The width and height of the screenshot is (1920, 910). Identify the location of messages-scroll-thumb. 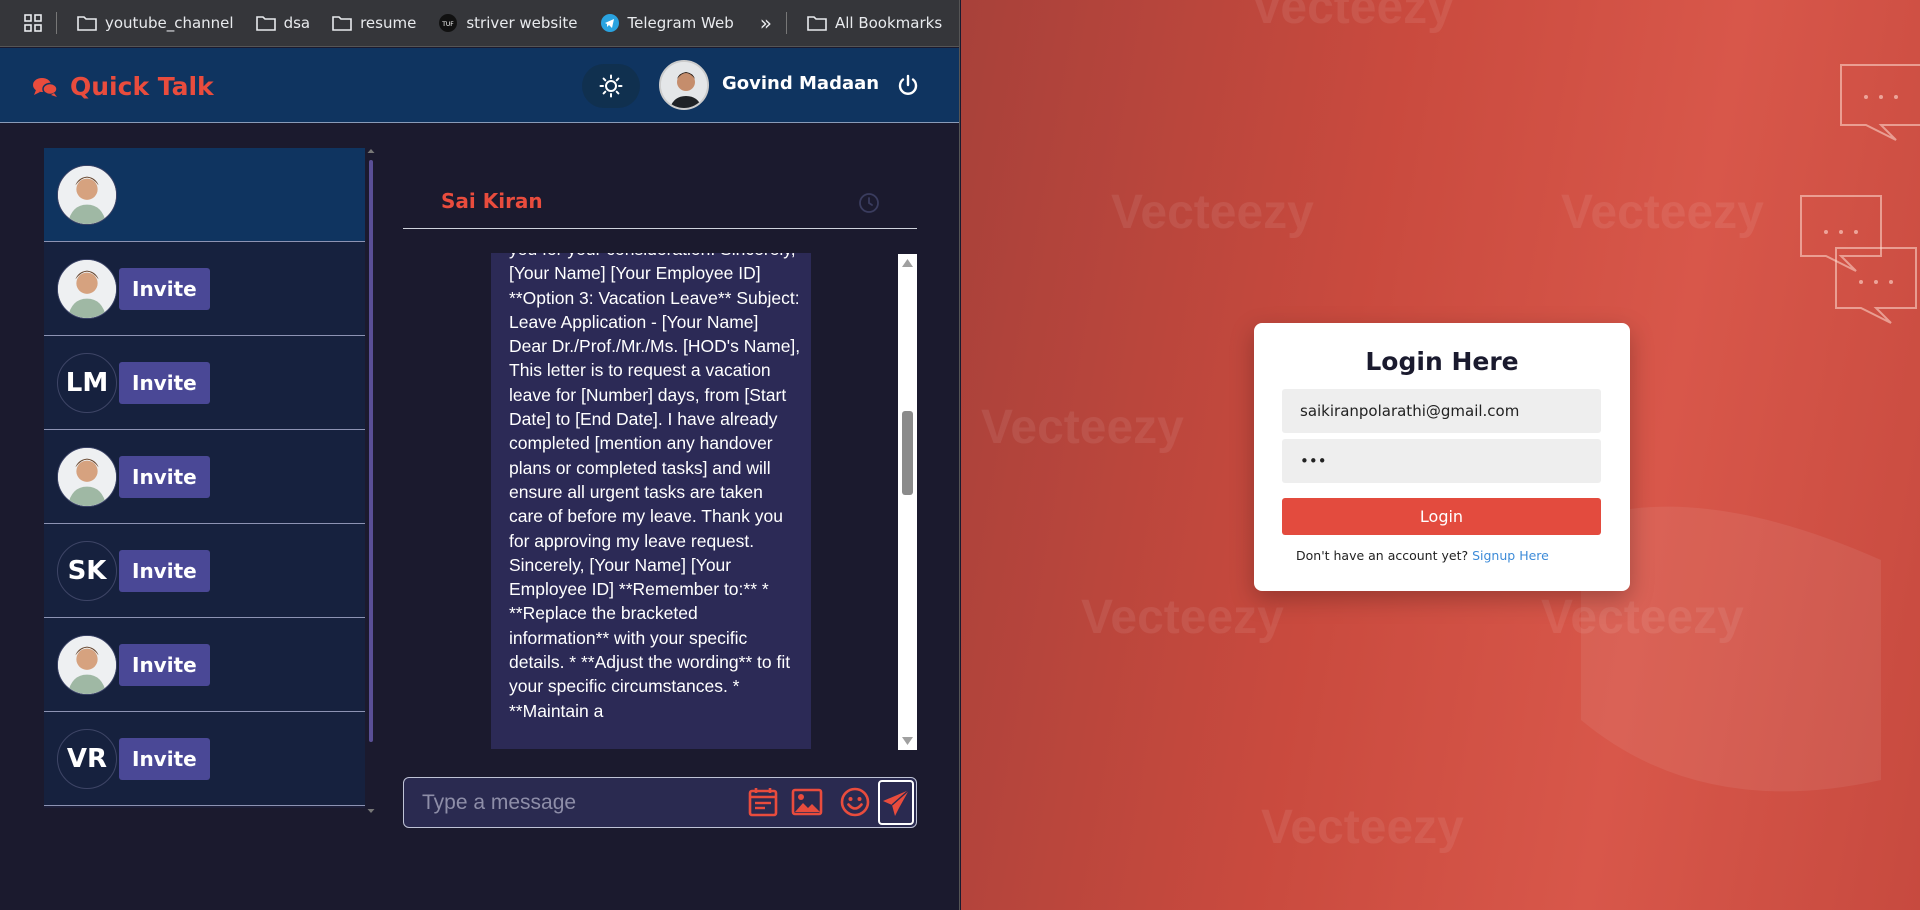
(907, 453).